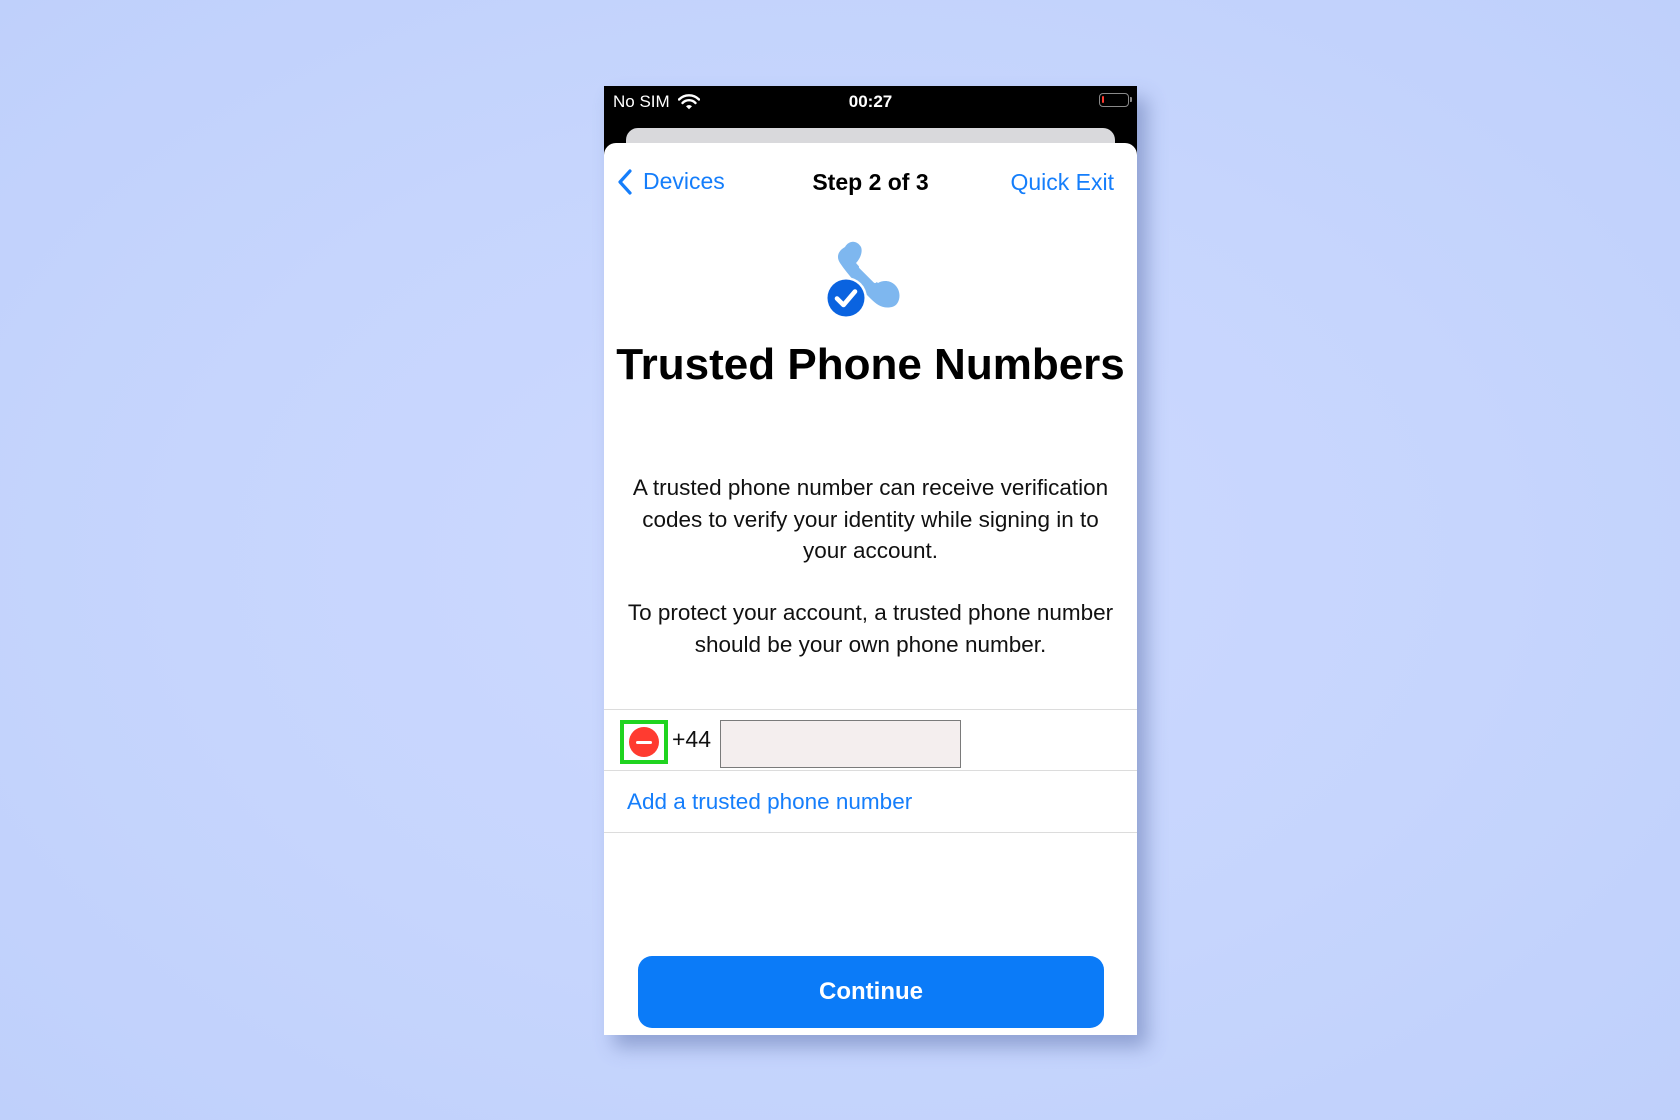  What do you see at coordinates (625, 181) in the screenshot?
I see `chevron-left-icon` at bounding box center [625, 181].